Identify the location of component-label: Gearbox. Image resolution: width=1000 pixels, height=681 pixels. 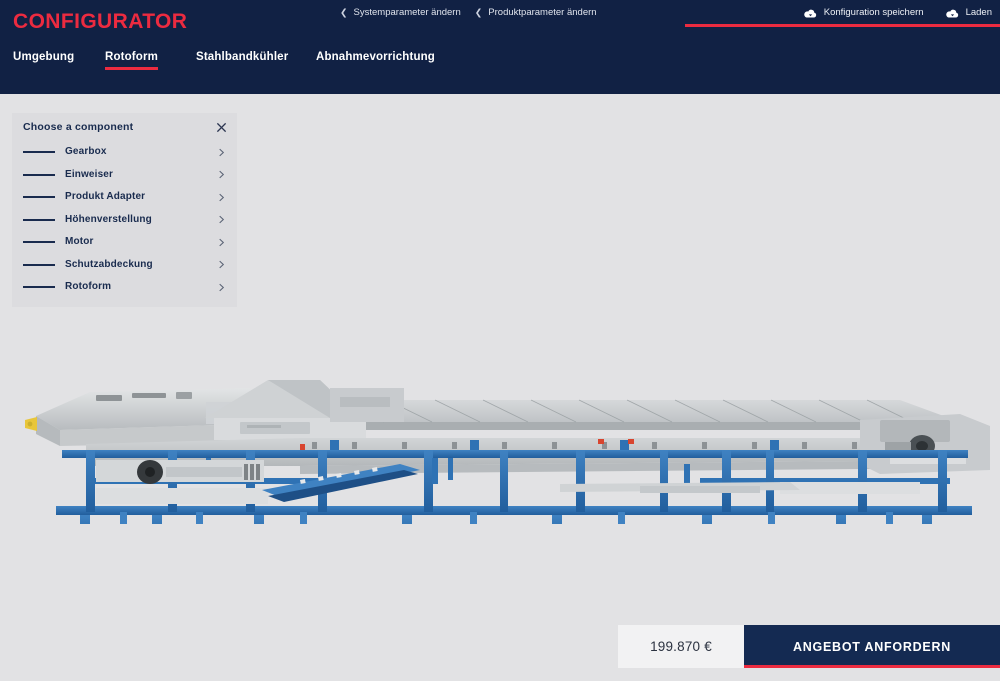
(86, 152).